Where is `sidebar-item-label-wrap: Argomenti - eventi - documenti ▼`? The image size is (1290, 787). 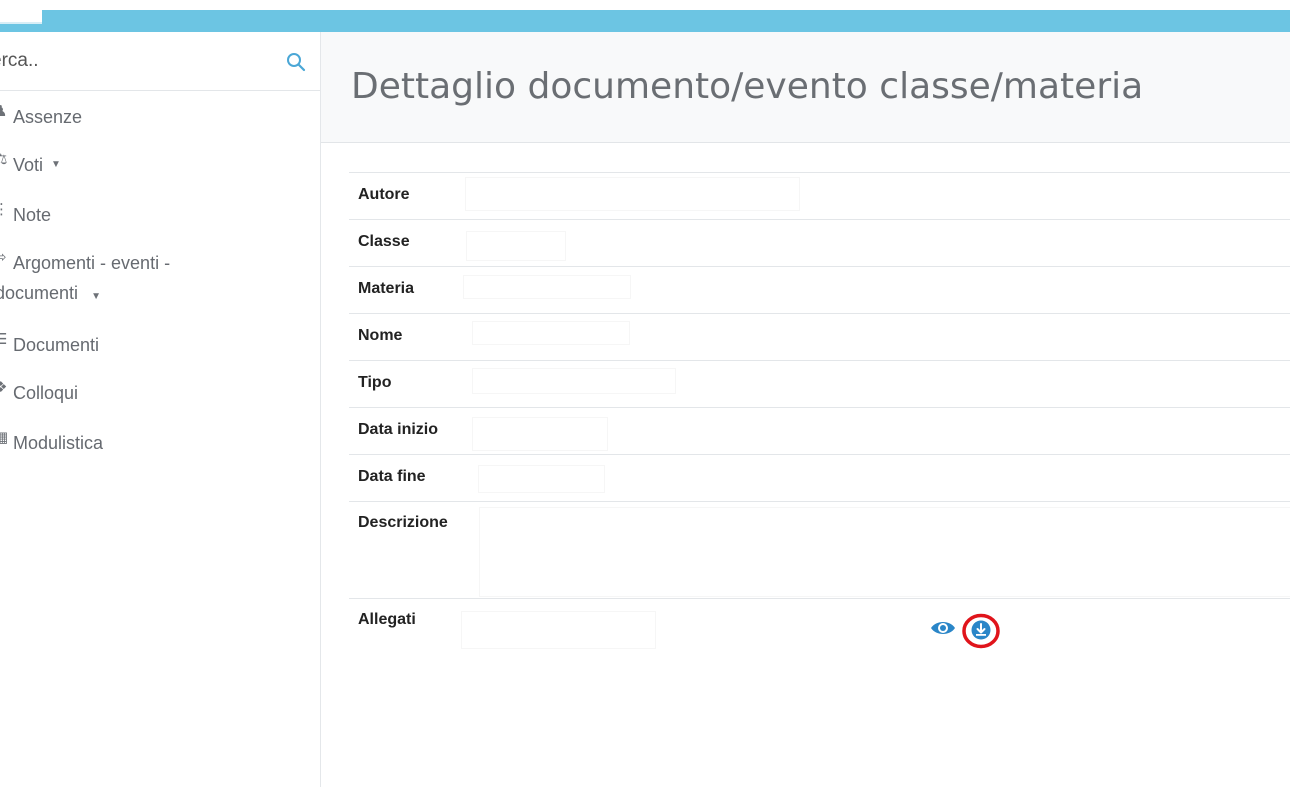
sidebar-item-label-wrap: Argomenti - eventi - documenti ▼ is located at coordinates (85, 280).